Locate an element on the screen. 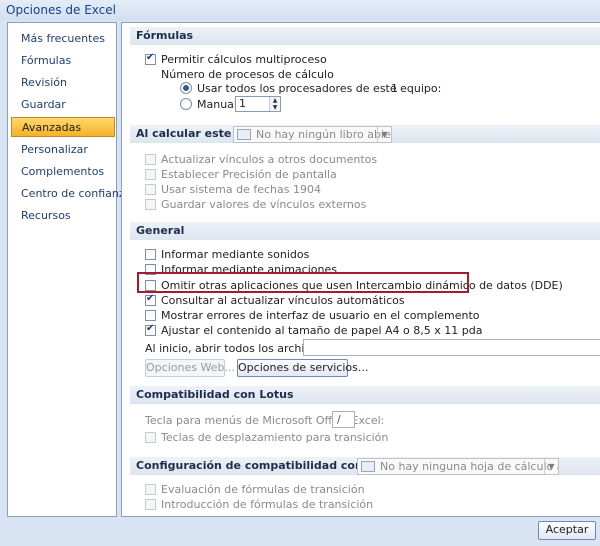 The width and height of the screenshot is (600, 546). precision-as-displayed-checkbox is located at coordinates (150, 174).